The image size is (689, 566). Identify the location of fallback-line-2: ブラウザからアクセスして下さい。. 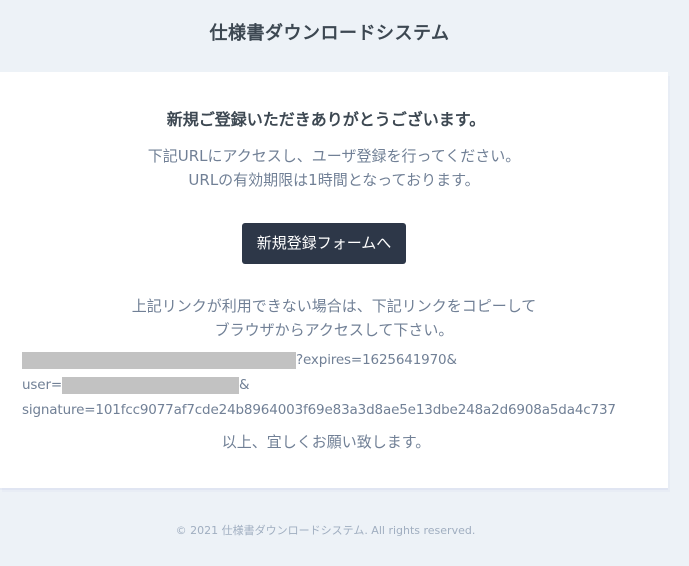
(334, 330).